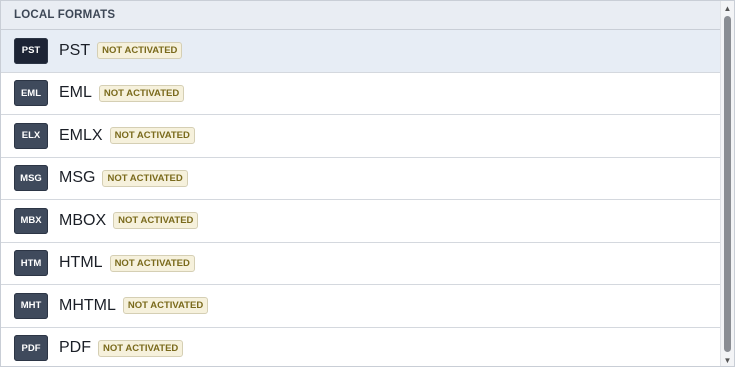 This screenshot has width=737, height=368. Describe the element at coordinates (727, 360) in the screenshot. I see `scroll-down-arrow-icon: ▼` at that location.